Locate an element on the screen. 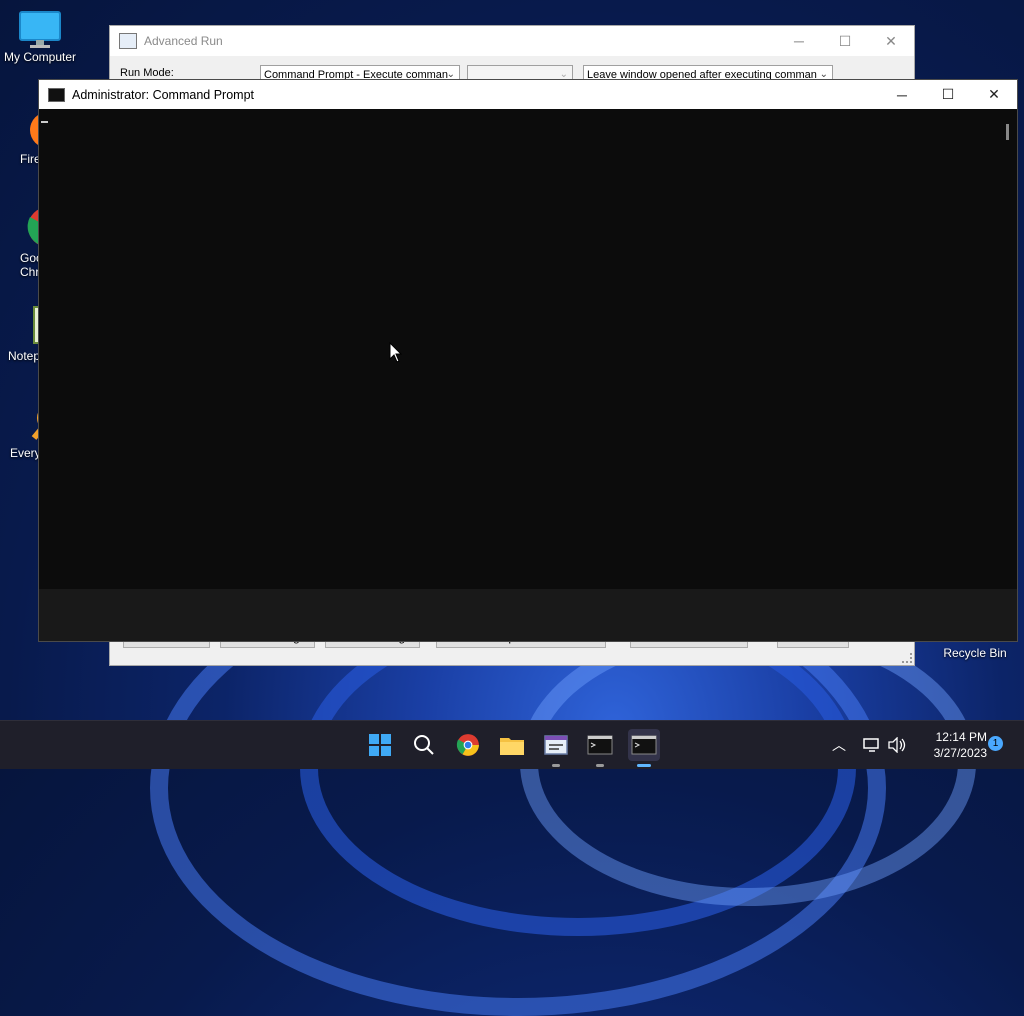 The image size is (1024, 1016). windows-icon is located at coordinates (380, 745).